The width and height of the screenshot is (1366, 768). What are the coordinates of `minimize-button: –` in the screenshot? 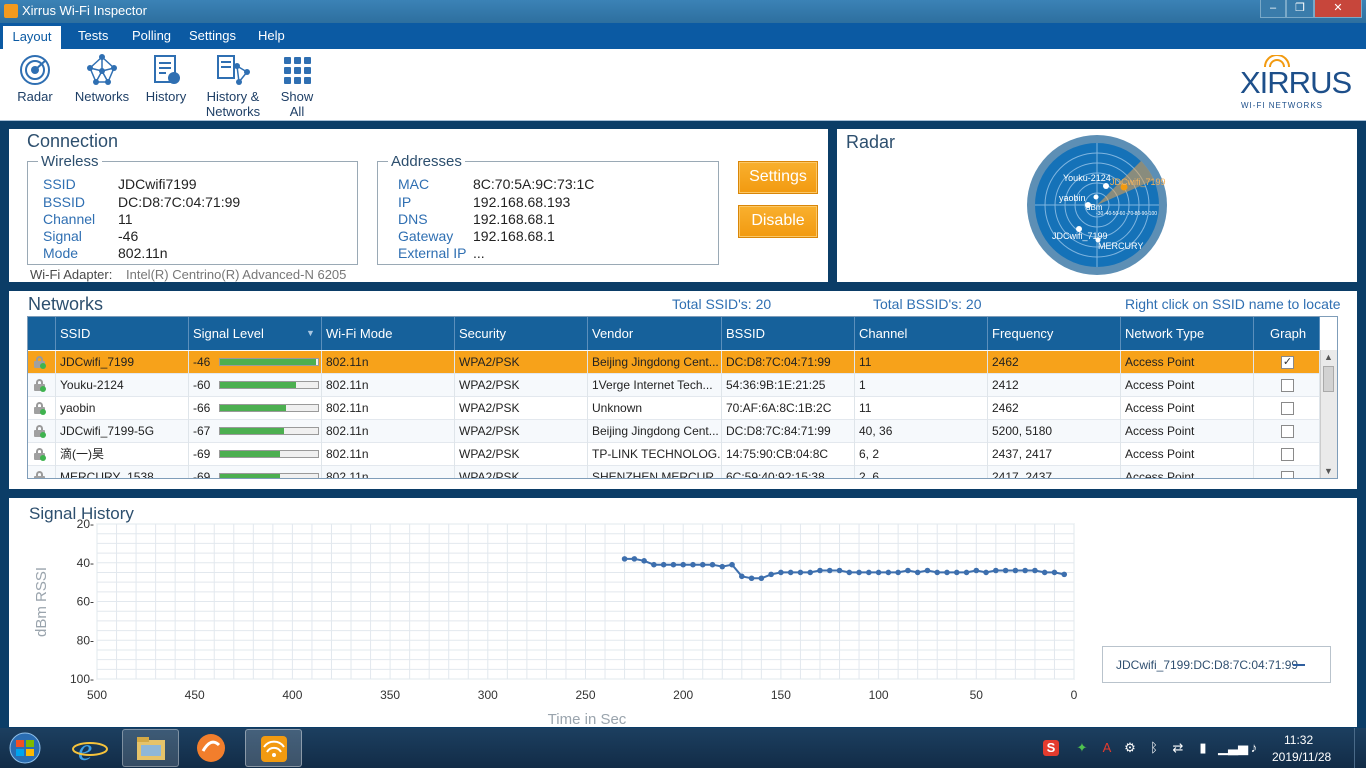 It's located at (1273, 9).